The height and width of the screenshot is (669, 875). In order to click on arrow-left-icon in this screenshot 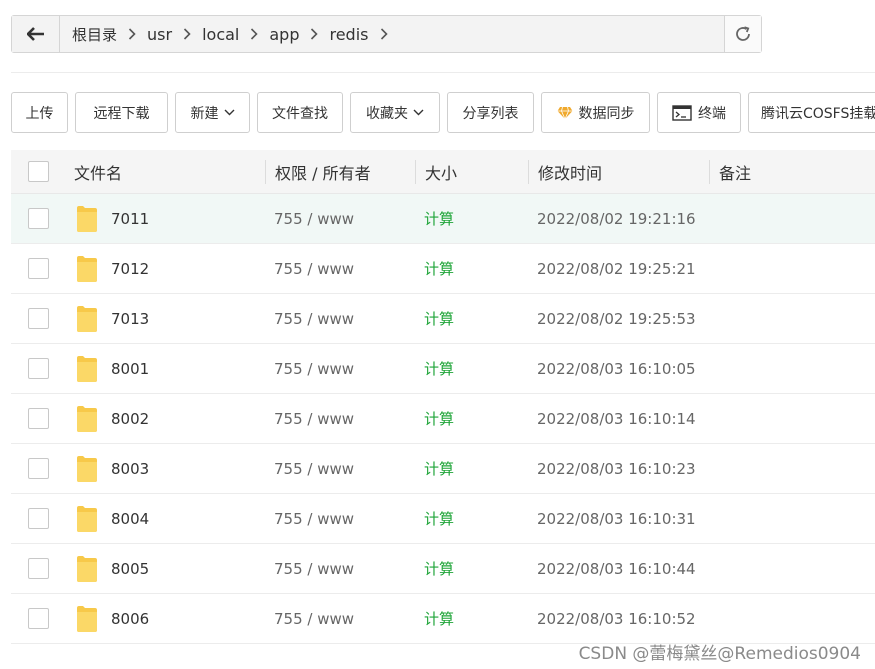, I will do `click(35, 34)`.